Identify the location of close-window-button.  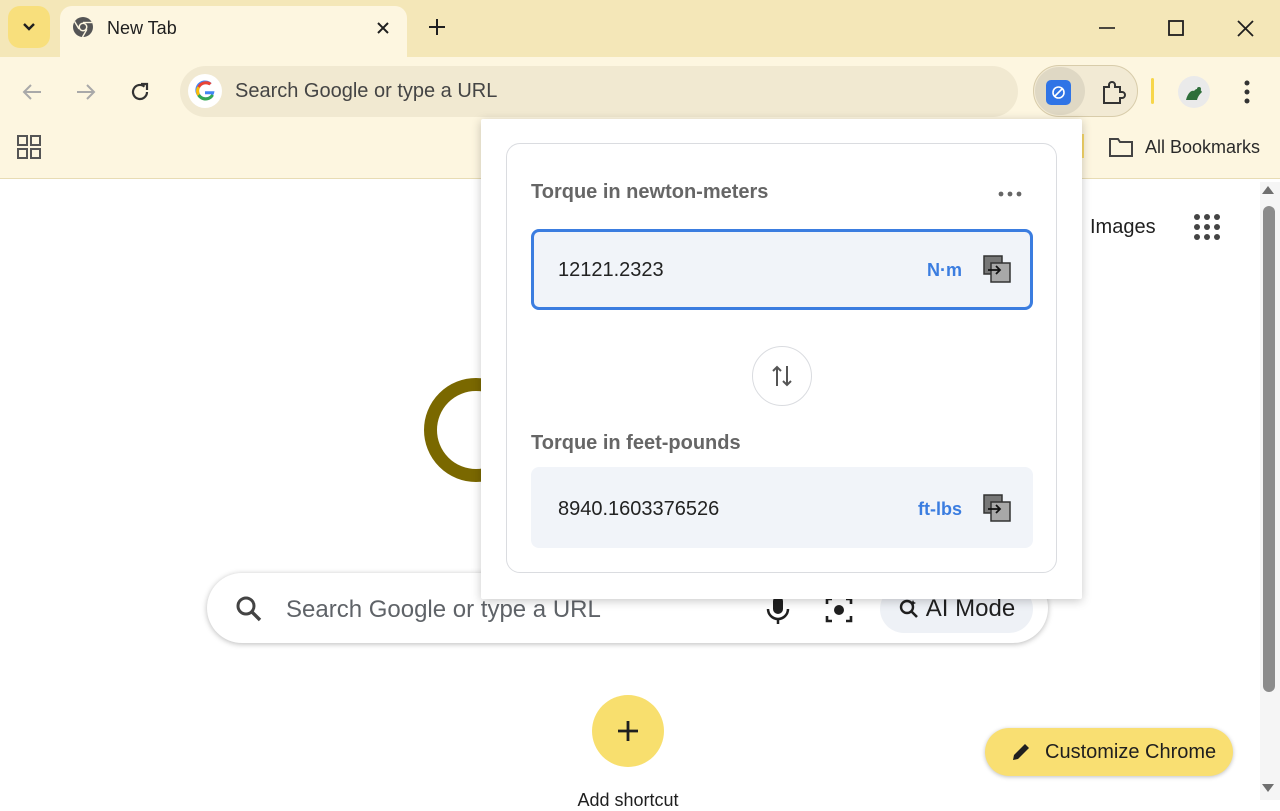
(1245, 28).